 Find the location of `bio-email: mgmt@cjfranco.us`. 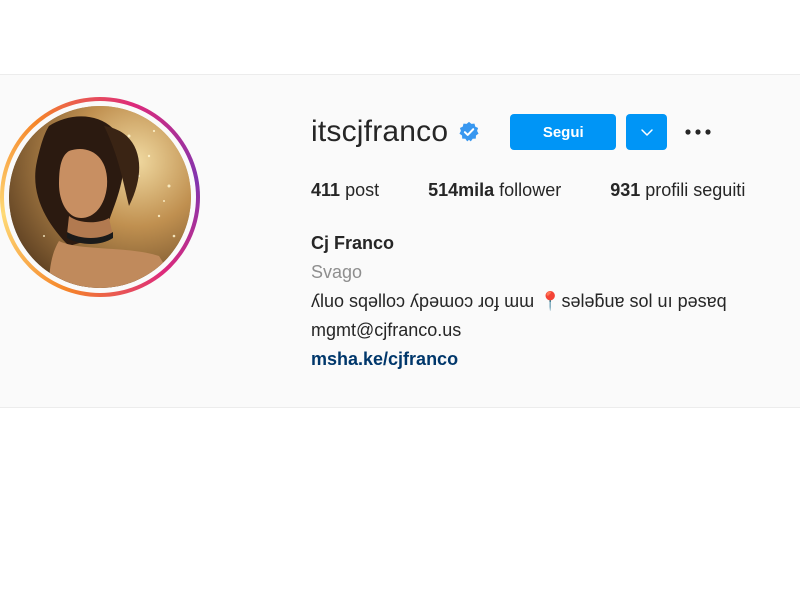

bio-email: mgmt@cjfranco.us is located at coordinates (386, 330).